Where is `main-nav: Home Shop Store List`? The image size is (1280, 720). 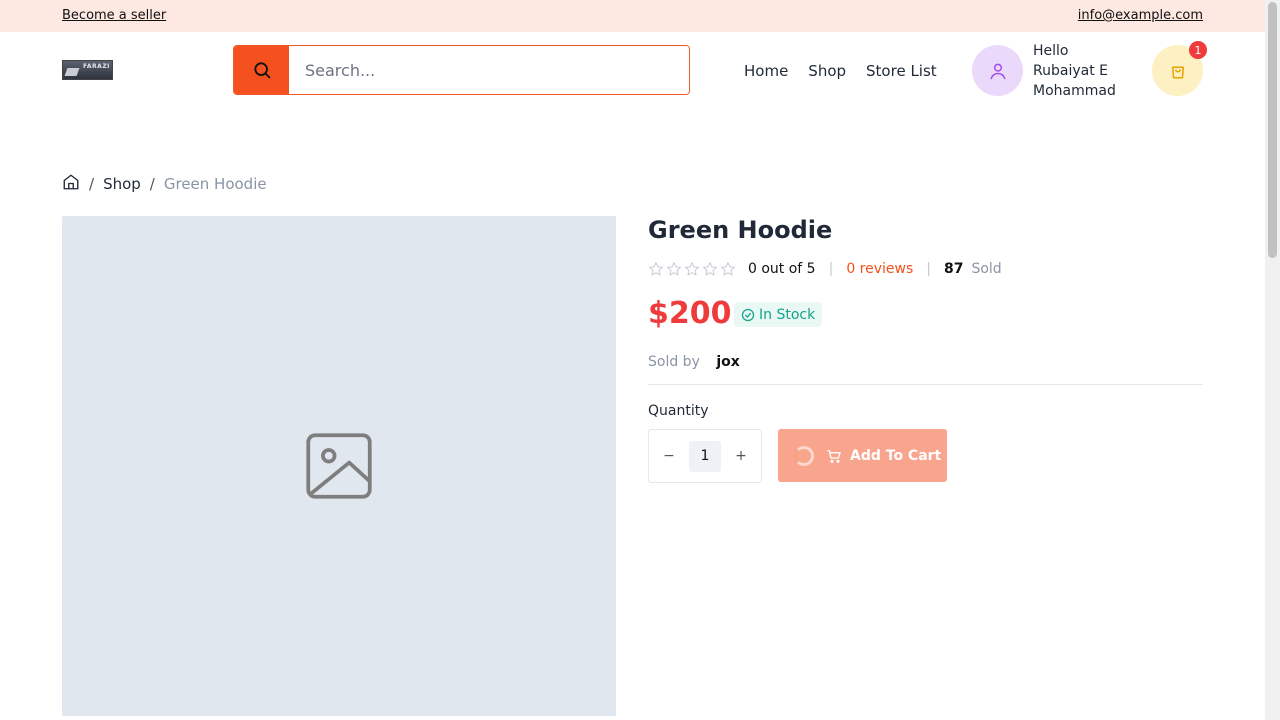
main-nav: Home Shop Store List is located at coordinates (840, 71).